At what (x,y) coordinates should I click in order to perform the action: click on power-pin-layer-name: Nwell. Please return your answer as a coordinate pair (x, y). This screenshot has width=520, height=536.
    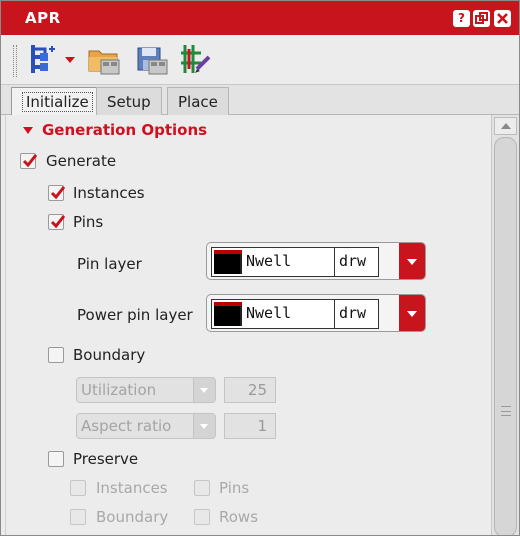
    Looking at the image, I should click on (269, 313).